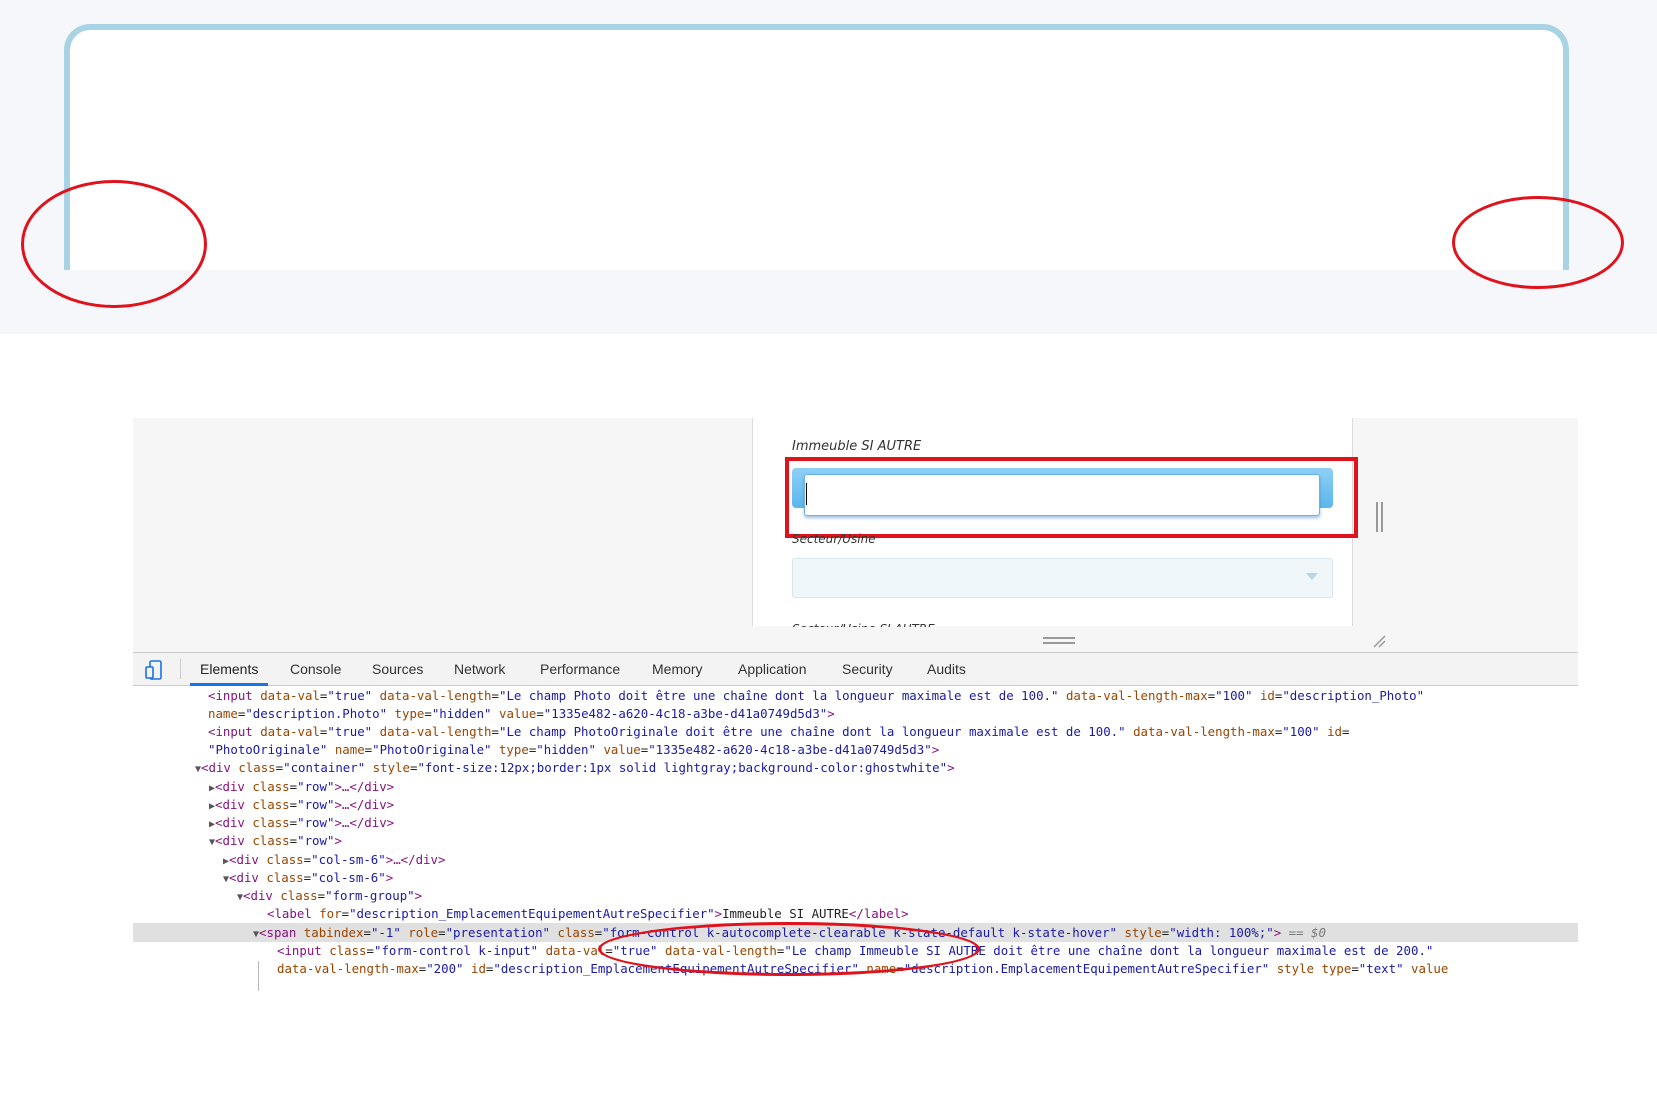  I want to click on horizontal-resize-handle-icon, so click(1059, 640).